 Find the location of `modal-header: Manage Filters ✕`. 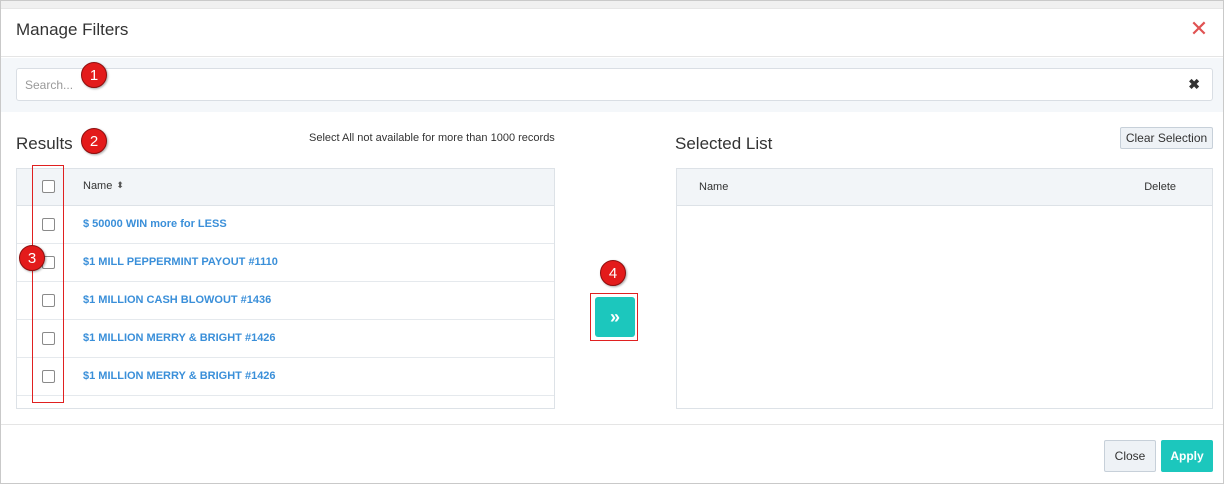

modal-header: Manage Filters ✕ is located at coordinates (612, 33).